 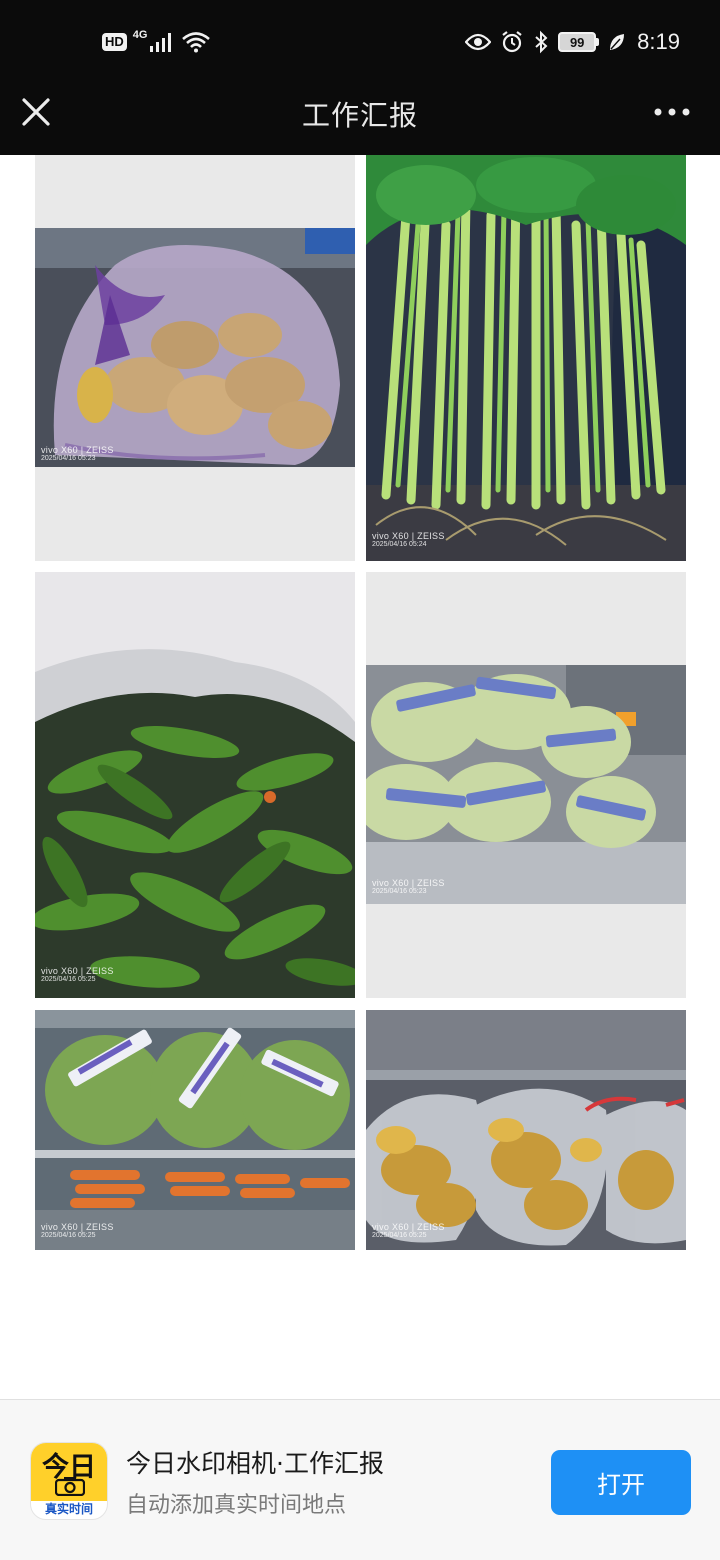 What do you see at coordinates (658, 41) in the screenshot?
I see `clock: 8:19` at bounding box center [658, 41].